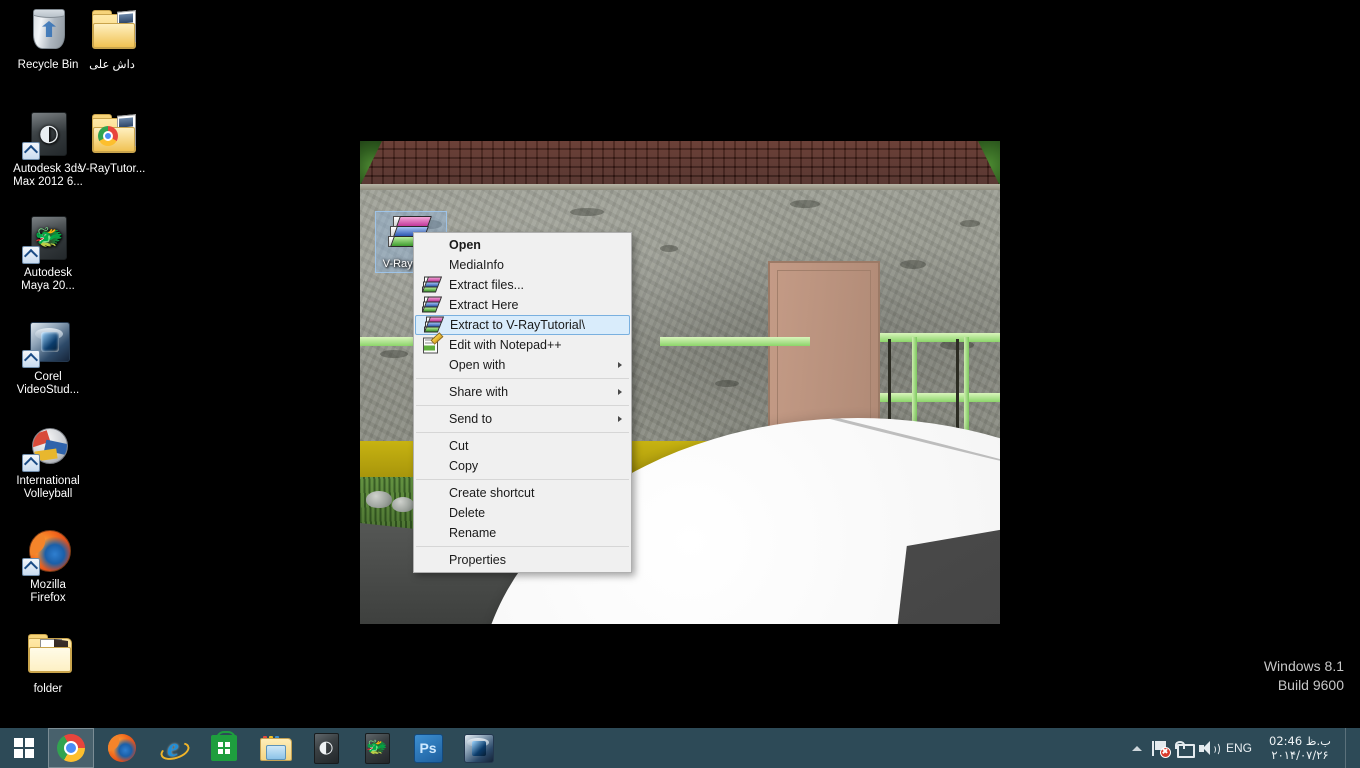 The width and height of the screenshot is (1360, 768). Describe the element at coordinates (522, 245) in the screenshot. I see `context-menu-item-open: Open` at that location.